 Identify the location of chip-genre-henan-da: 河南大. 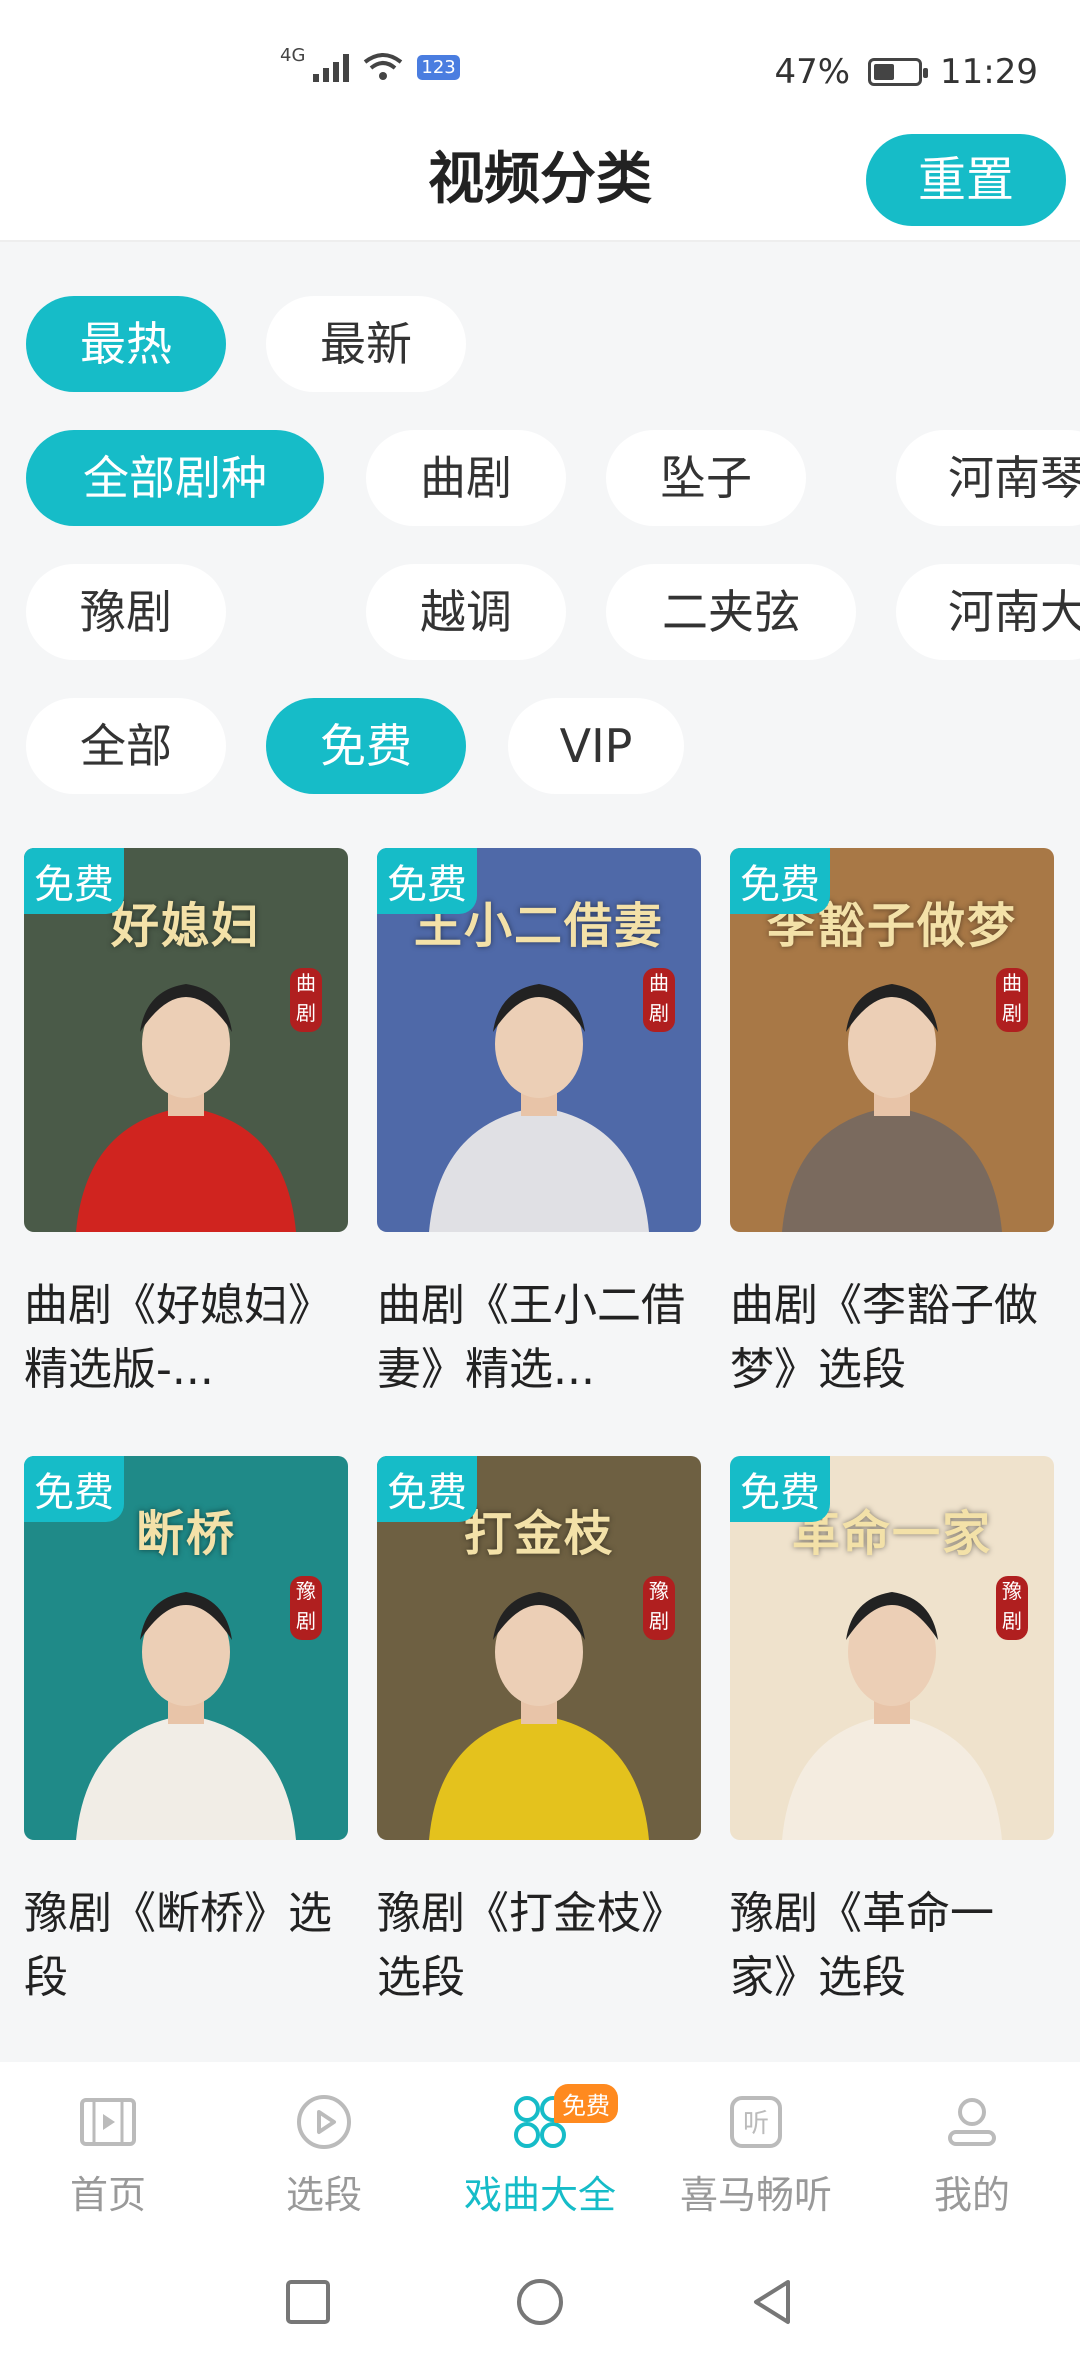
(988, 612).